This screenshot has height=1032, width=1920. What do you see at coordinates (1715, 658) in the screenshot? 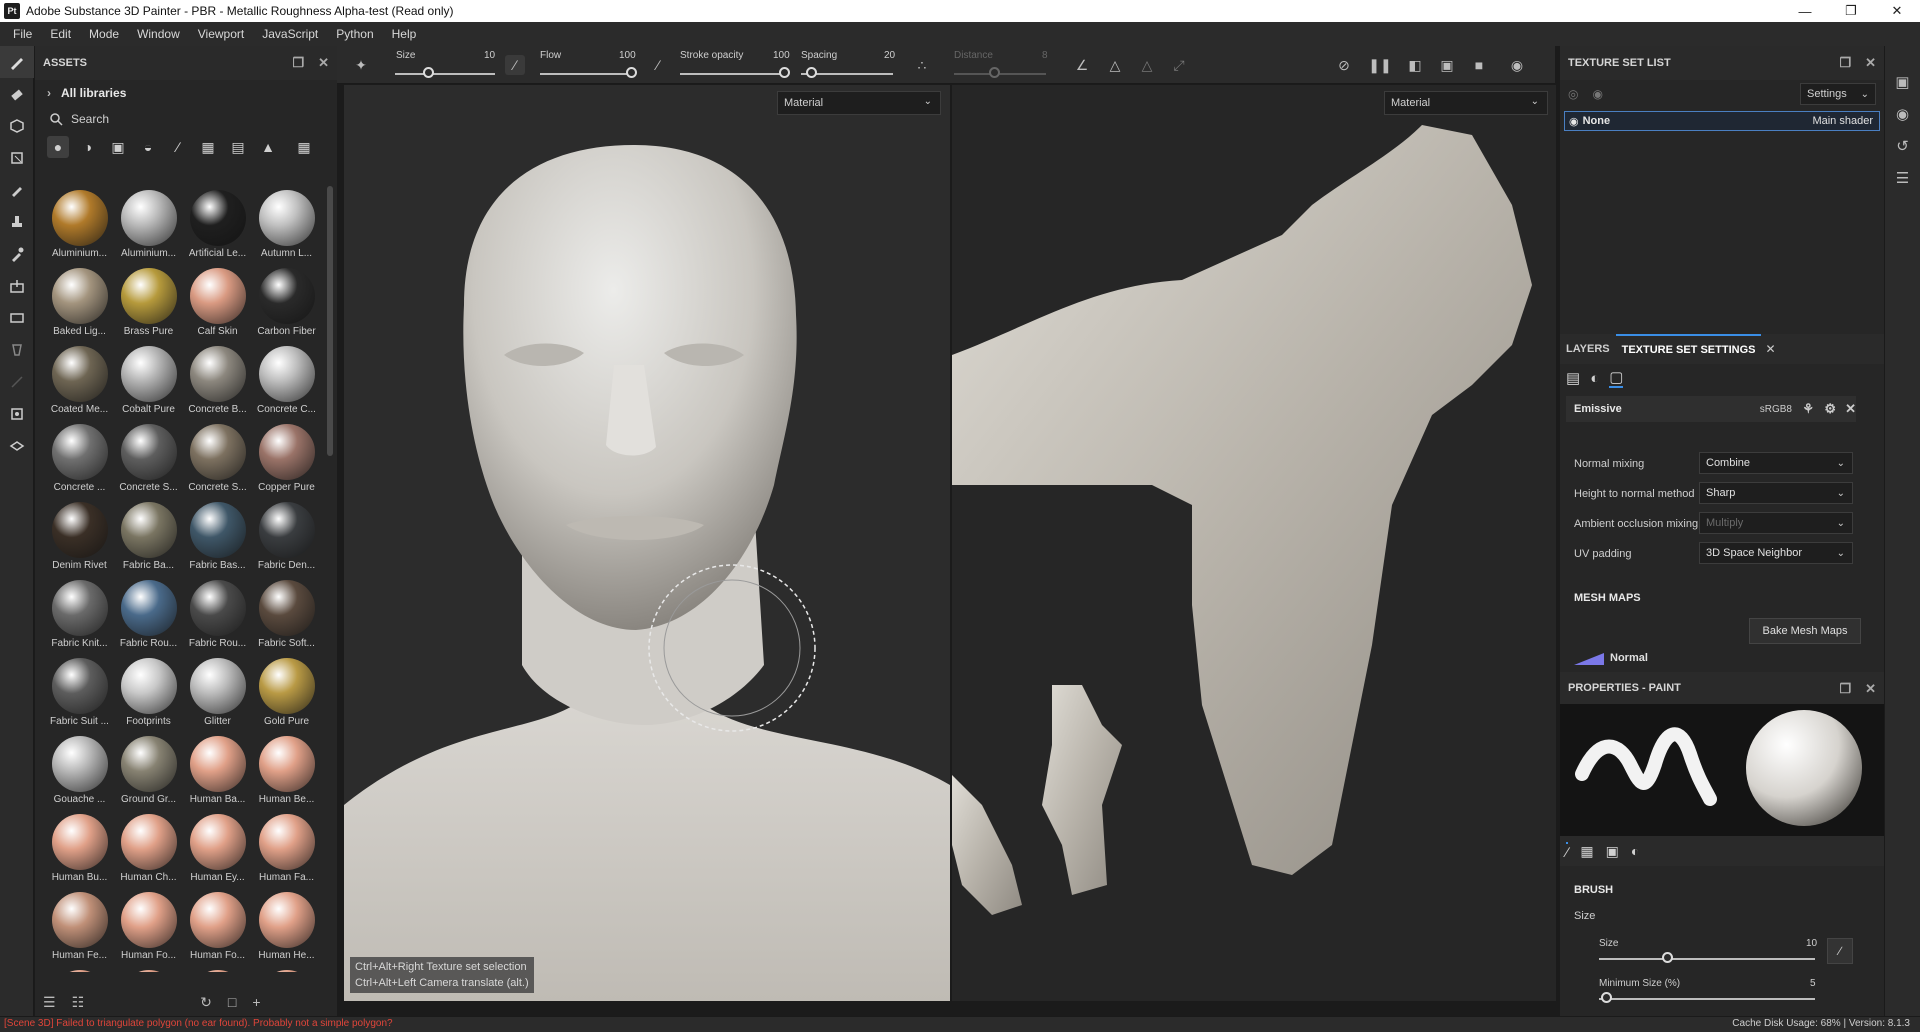
I see `normal-map-row: Normal` at bounding box center [1715, 658].